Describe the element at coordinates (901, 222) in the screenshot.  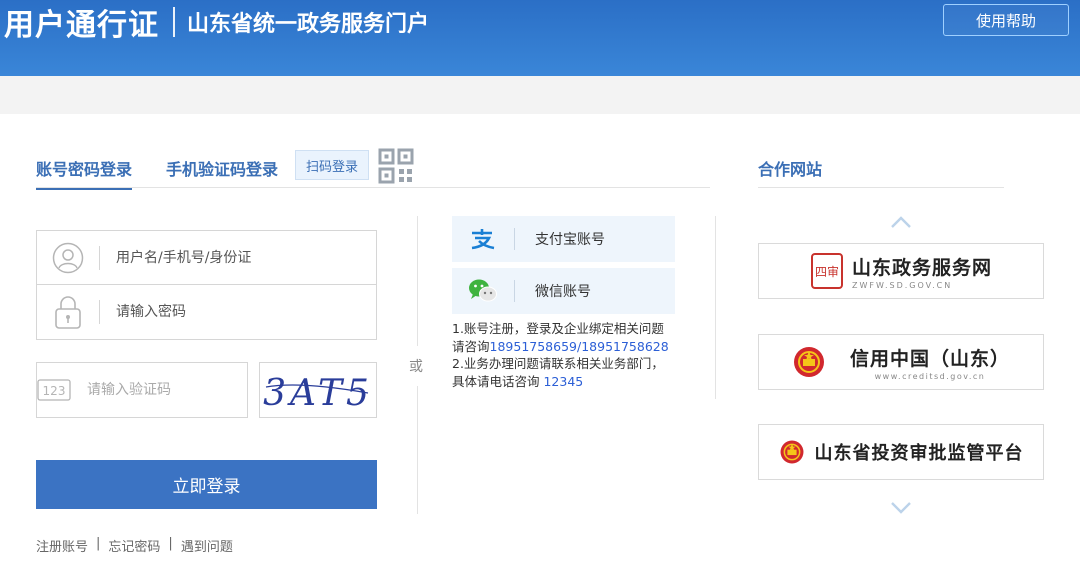
I see `chevron-up-icon` at that location.